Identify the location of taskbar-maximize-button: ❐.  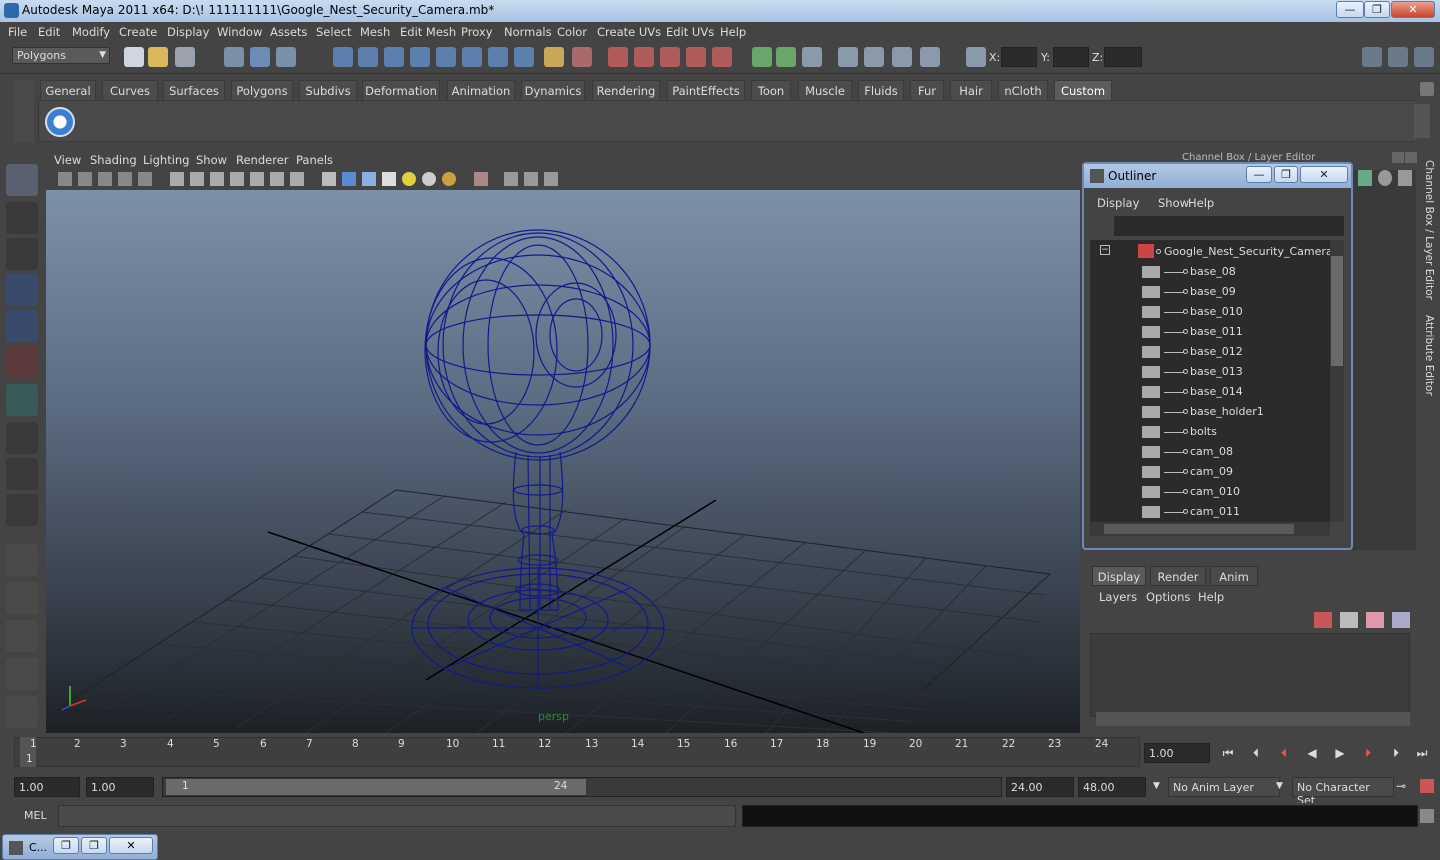
(94, 845).